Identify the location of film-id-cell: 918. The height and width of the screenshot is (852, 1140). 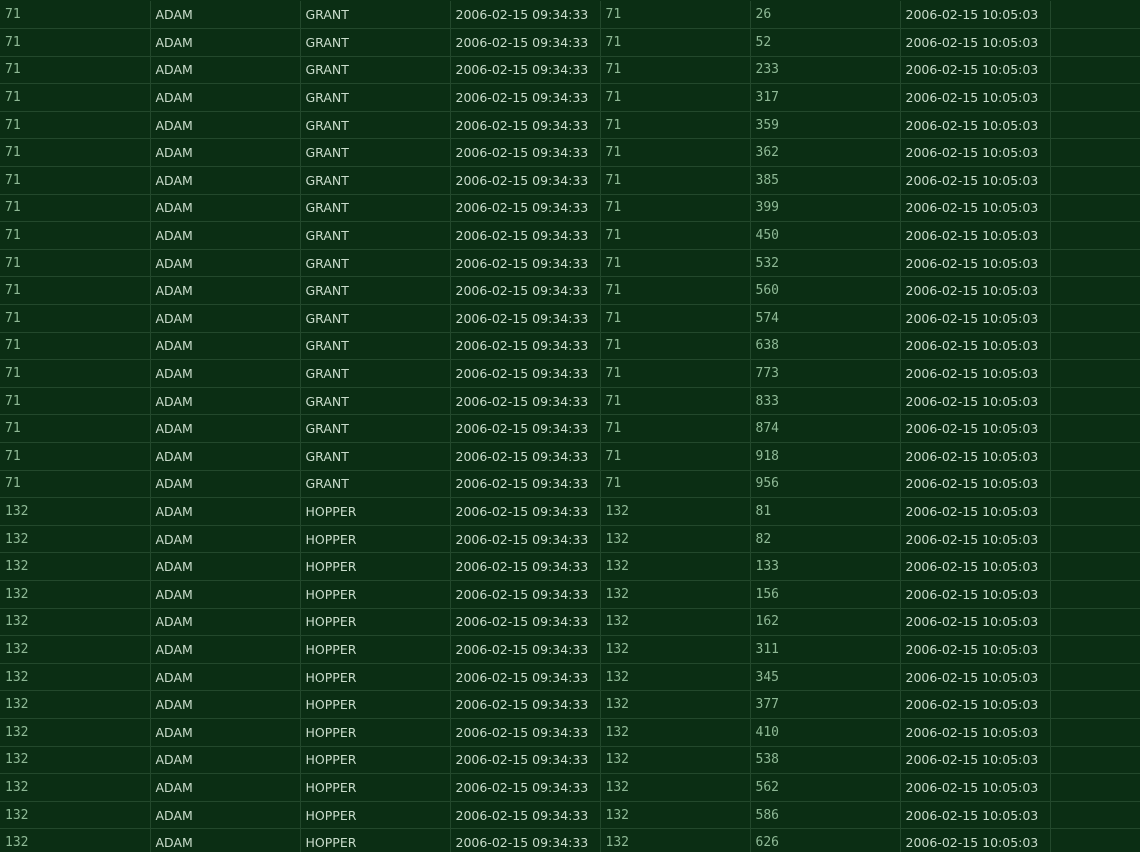
(825, 456).